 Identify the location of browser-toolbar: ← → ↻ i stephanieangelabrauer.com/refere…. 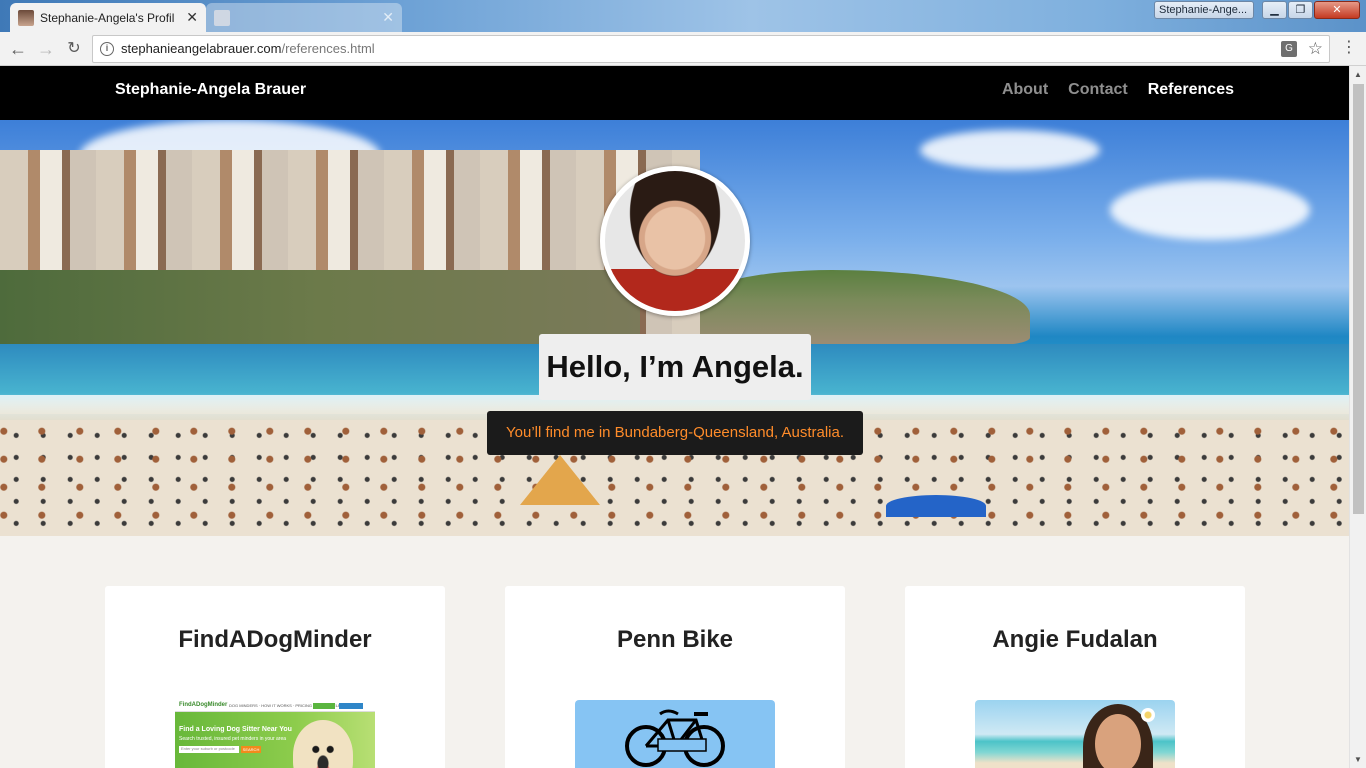
(683, 49).